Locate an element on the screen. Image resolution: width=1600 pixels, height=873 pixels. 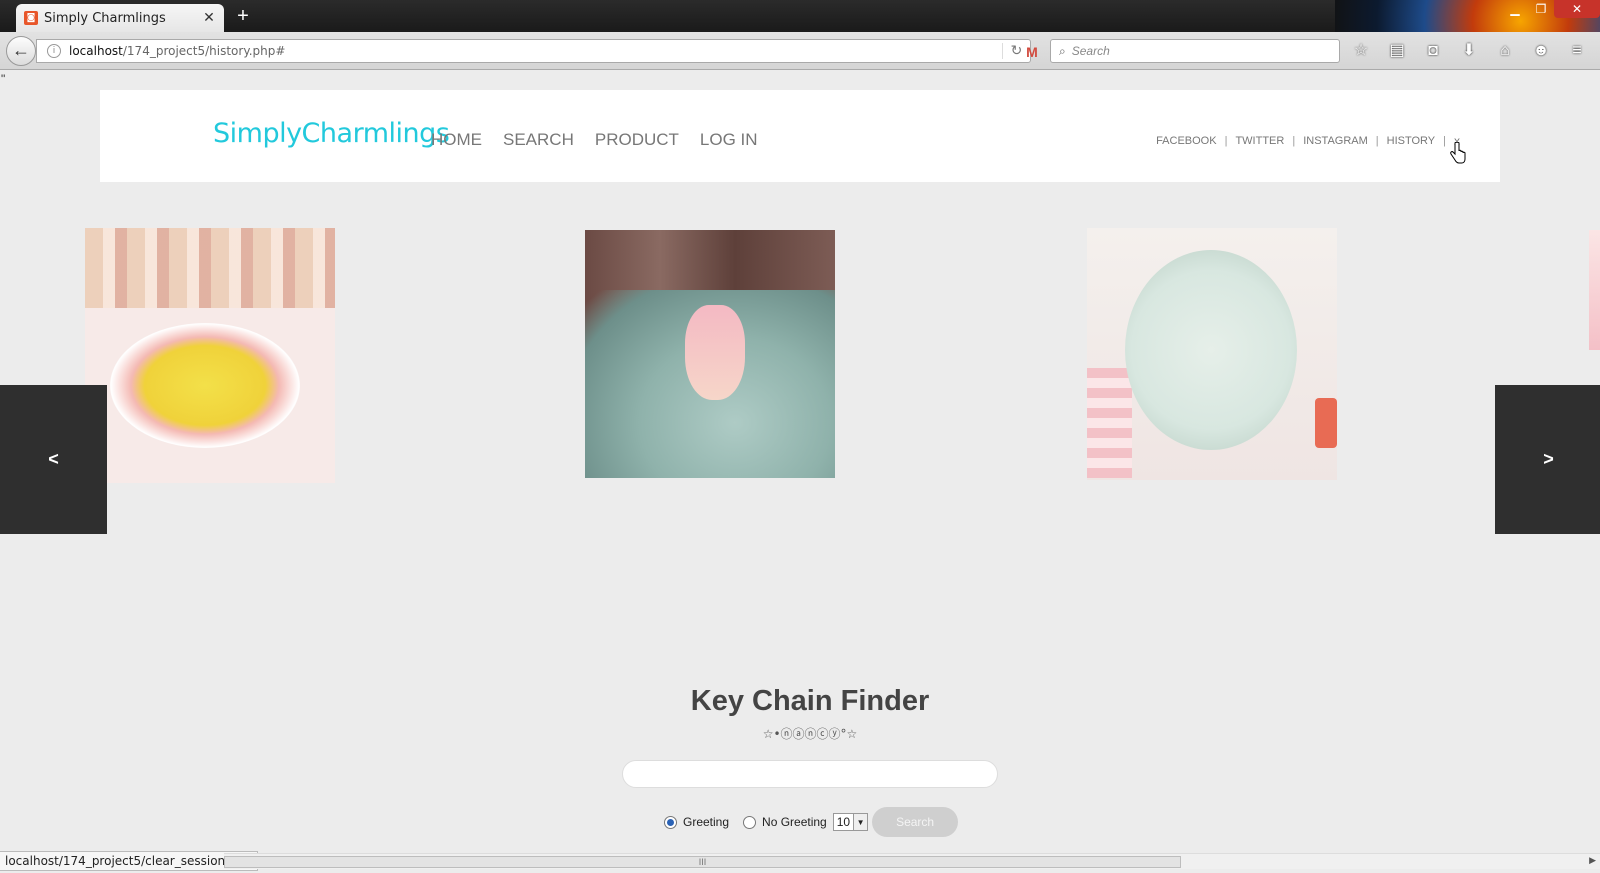
browser-titlebar: ◙ Simply Charmlings ✕ + ▁ ❐ ✕ is located at coordinates (800, 35).